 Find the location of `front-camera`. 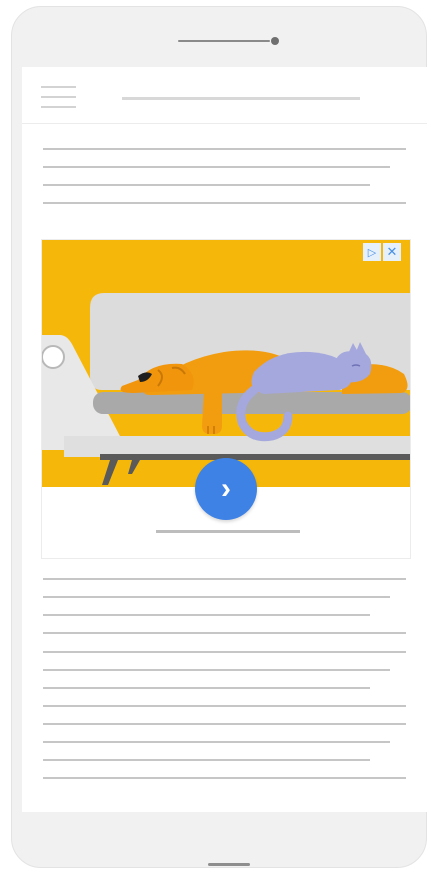

front-camera is located at coordinates (275, 41).